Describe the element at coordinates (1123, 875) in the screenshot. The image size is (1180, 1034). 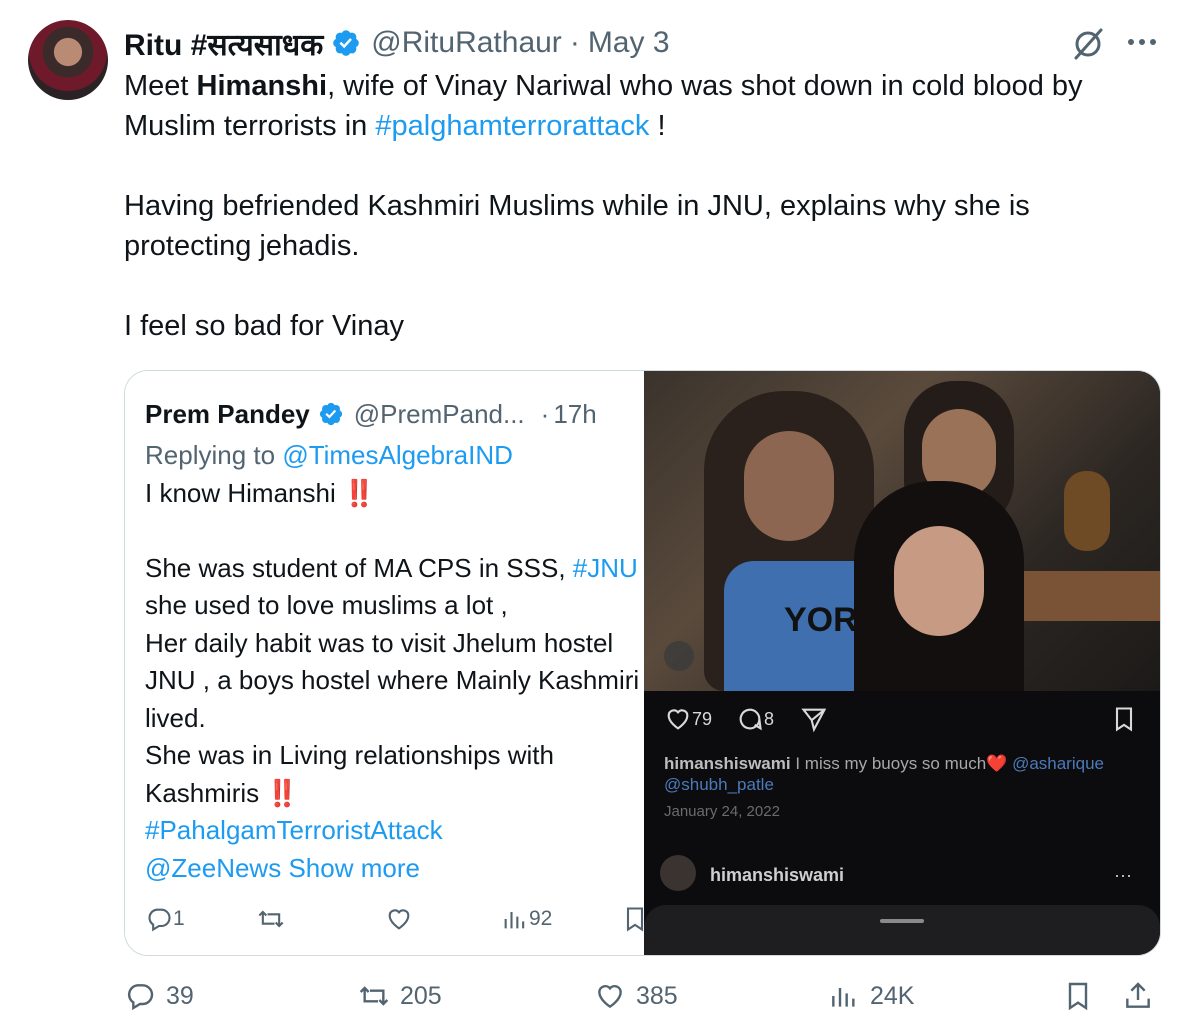
I see `more-icon: ···` at that location.